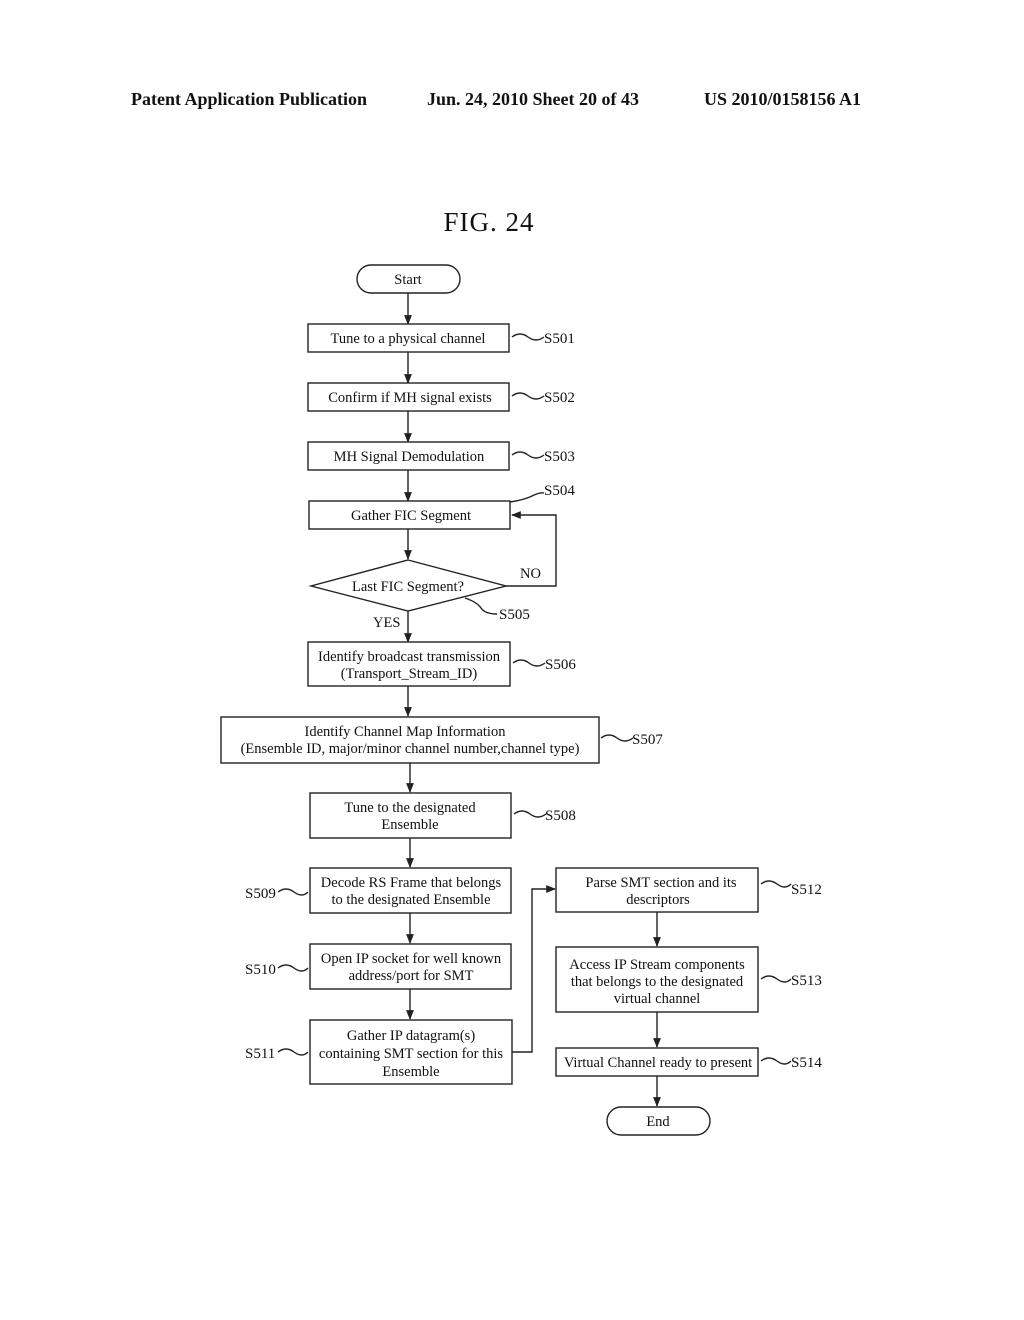  I want to click on step-s510-ref: S510, so click(260, 970).